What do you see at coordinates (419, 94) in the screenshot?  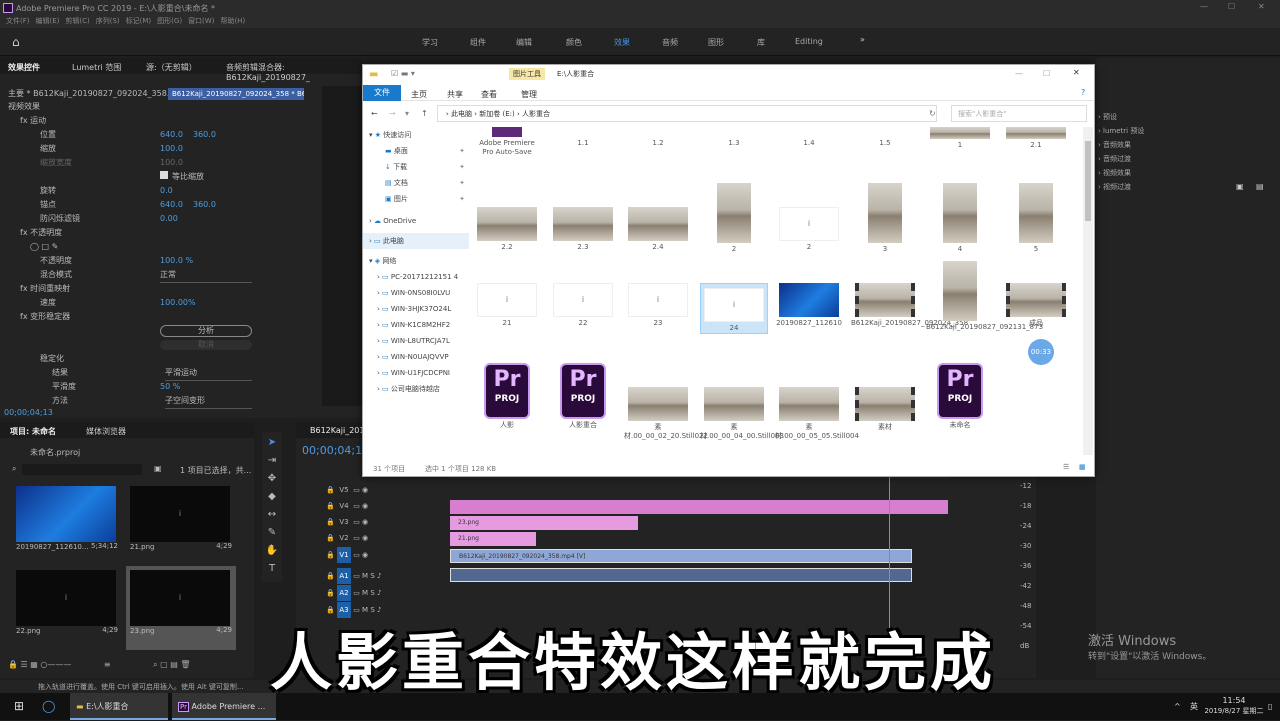 I see `ribbon-tab-home: 主页` at bounding box center [419, 94].